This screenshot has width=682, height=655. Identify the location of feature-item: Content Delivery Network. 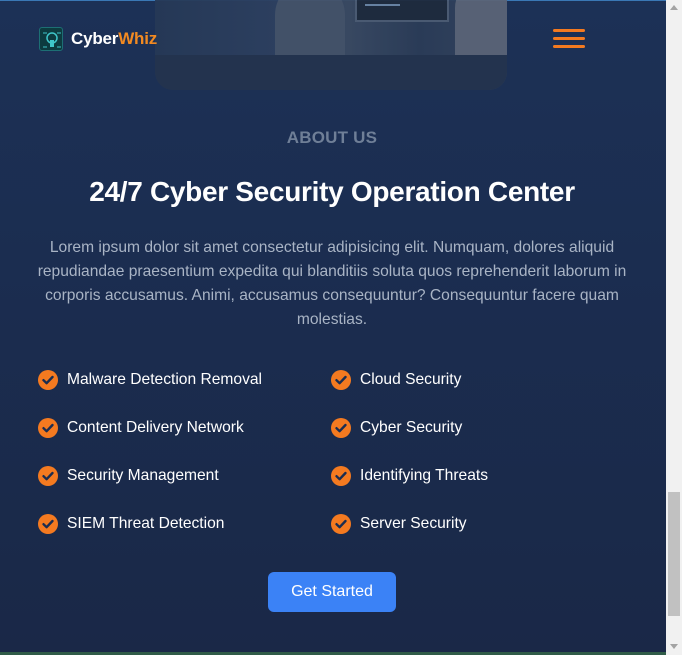
(141, 428).